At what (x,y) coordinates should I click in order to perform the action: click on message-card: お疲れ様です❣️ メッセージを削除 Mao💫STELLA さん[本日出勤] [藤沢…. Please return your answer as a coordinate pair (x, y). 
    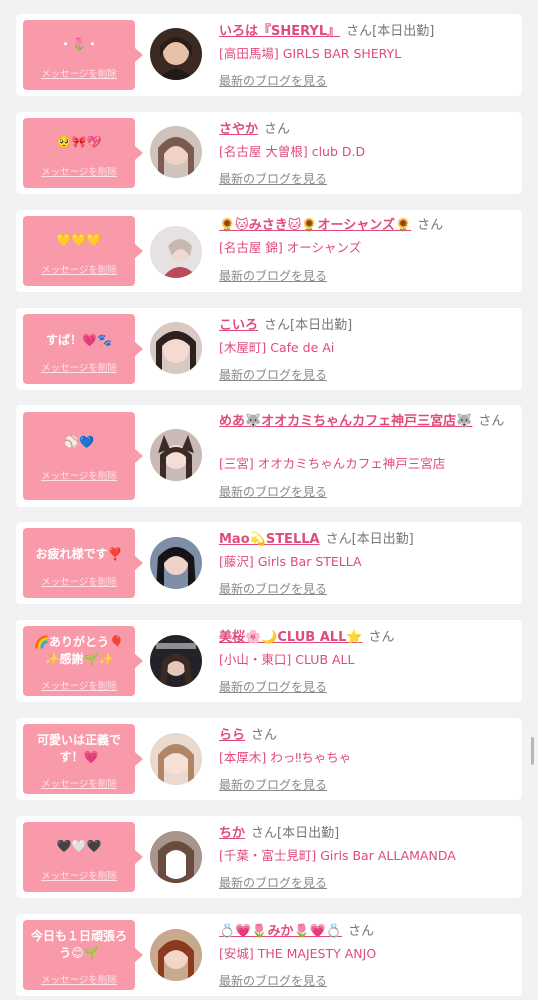
    Looking at the image, I should click on (269, 563).